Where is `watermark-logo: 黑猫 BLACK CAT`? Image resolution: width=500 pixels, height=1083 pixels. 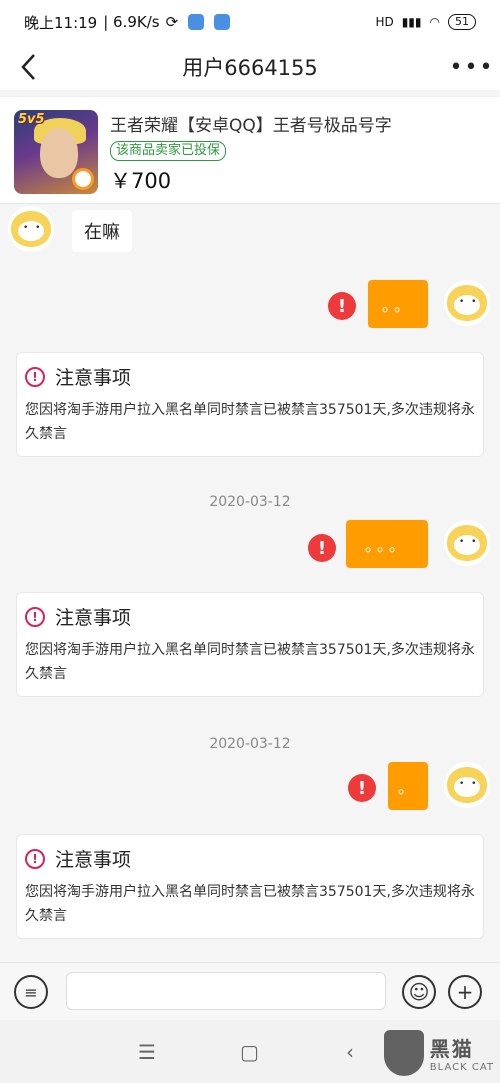
watermark-logo: 黑猫 BLACK CAT is located at coordinates (438, 1053).